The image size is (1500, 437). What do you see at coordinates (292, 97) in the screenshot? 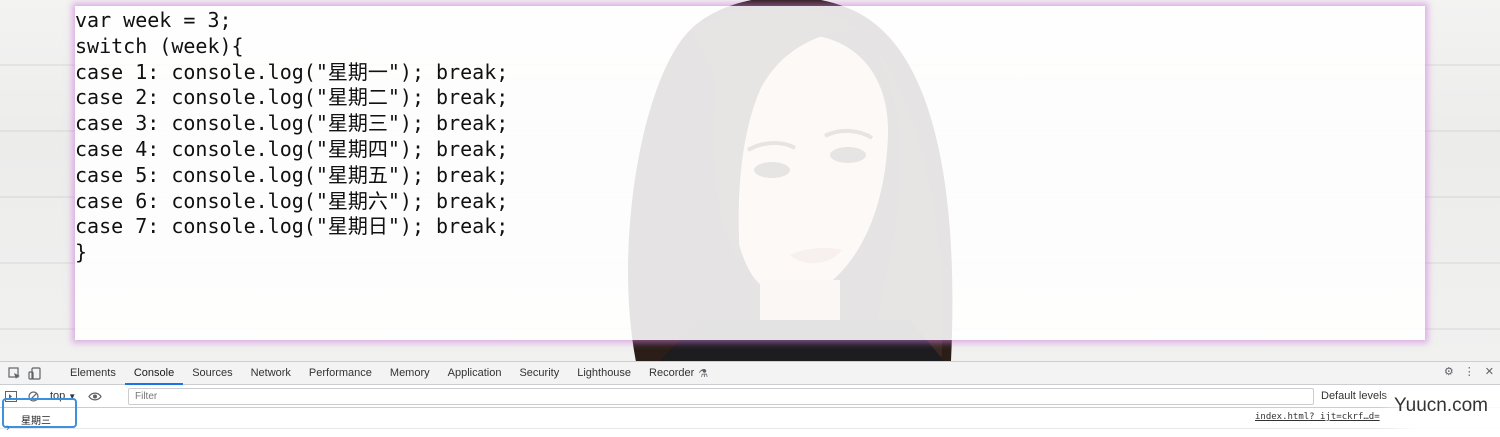
I see `code-line: case 2: console.log("星期二"); break;` at bounding box center [292, 97].